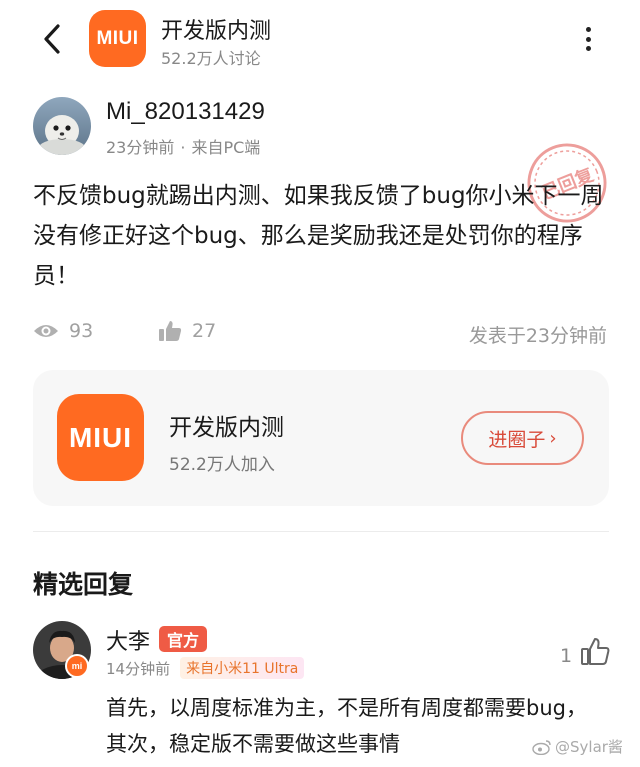  I want to click on posted-time: 发表于23分钟前, so click(537, 336).